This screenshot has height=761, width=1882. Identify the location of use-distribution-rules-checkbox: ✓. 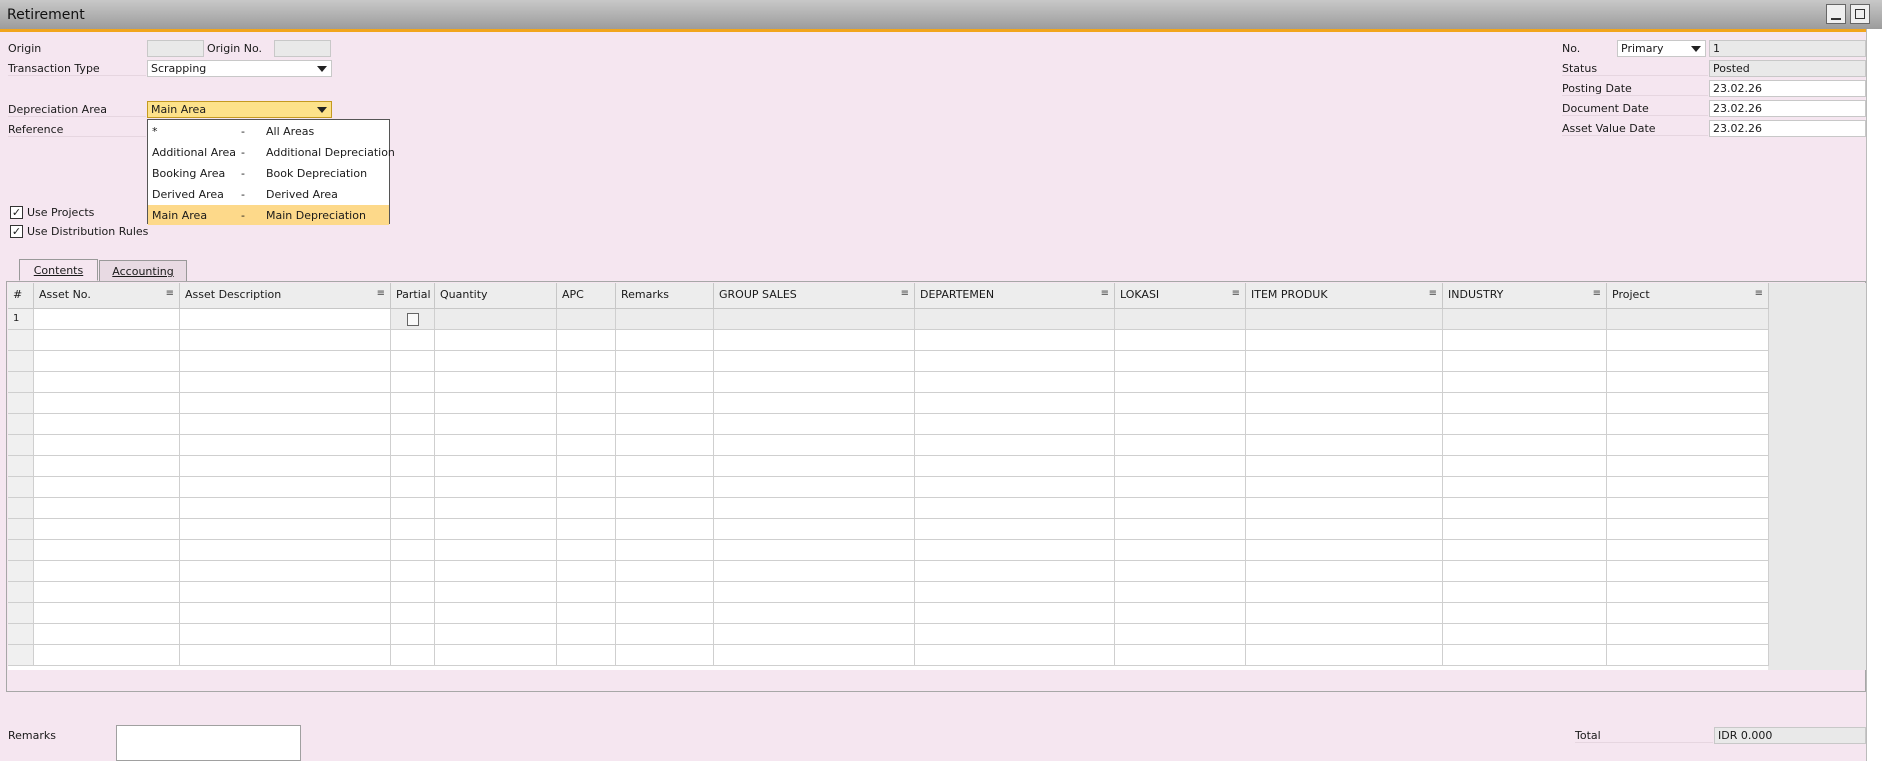
(16, 231).